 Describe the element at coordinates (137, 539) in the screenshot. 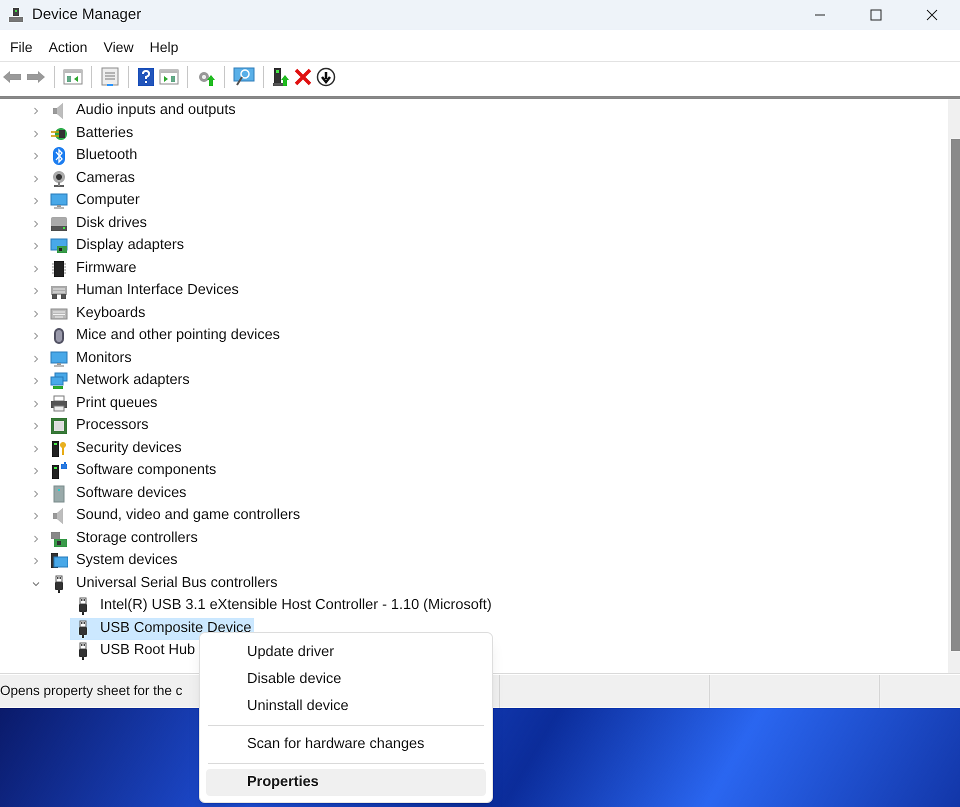

I see `tree-item: Storage controllers` at that location.